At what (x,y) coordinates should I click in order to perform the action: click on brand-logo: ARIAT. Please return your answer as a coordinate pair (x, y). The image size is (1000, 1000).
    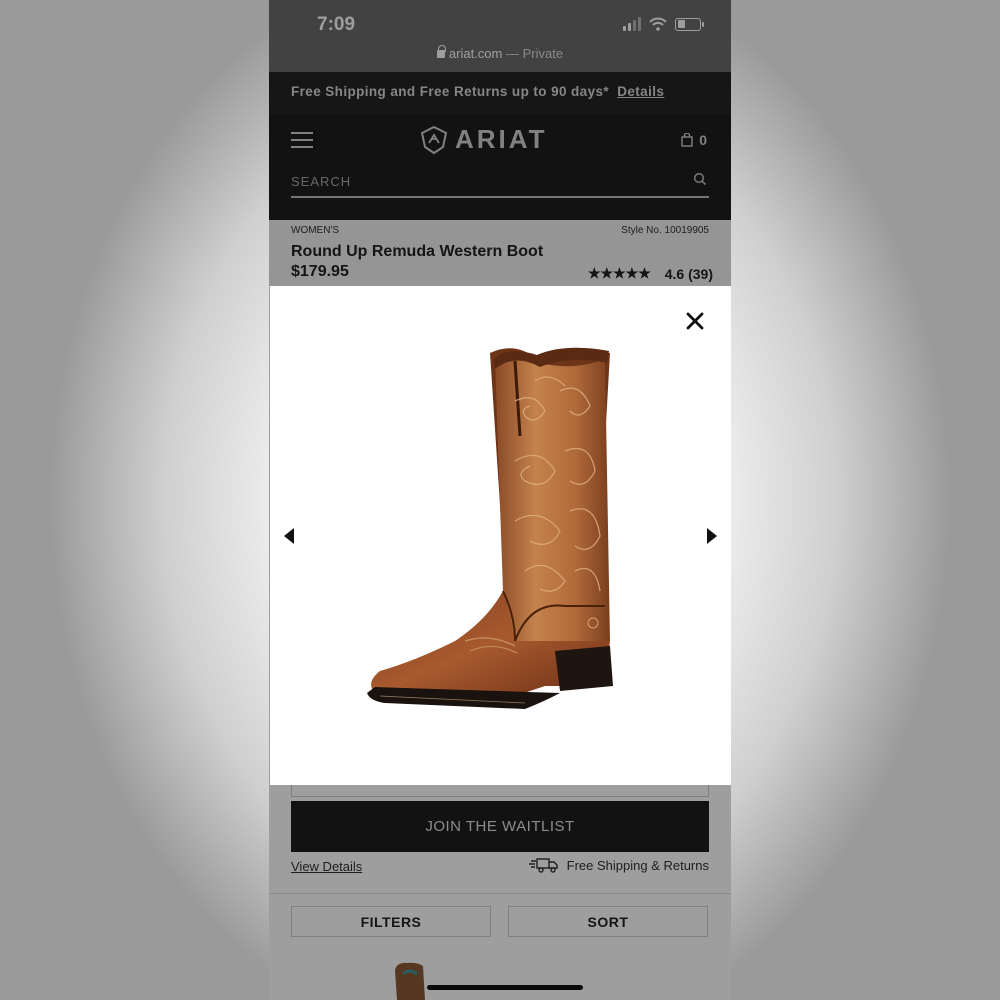
    Looking at the image, I should click on (483, 139).